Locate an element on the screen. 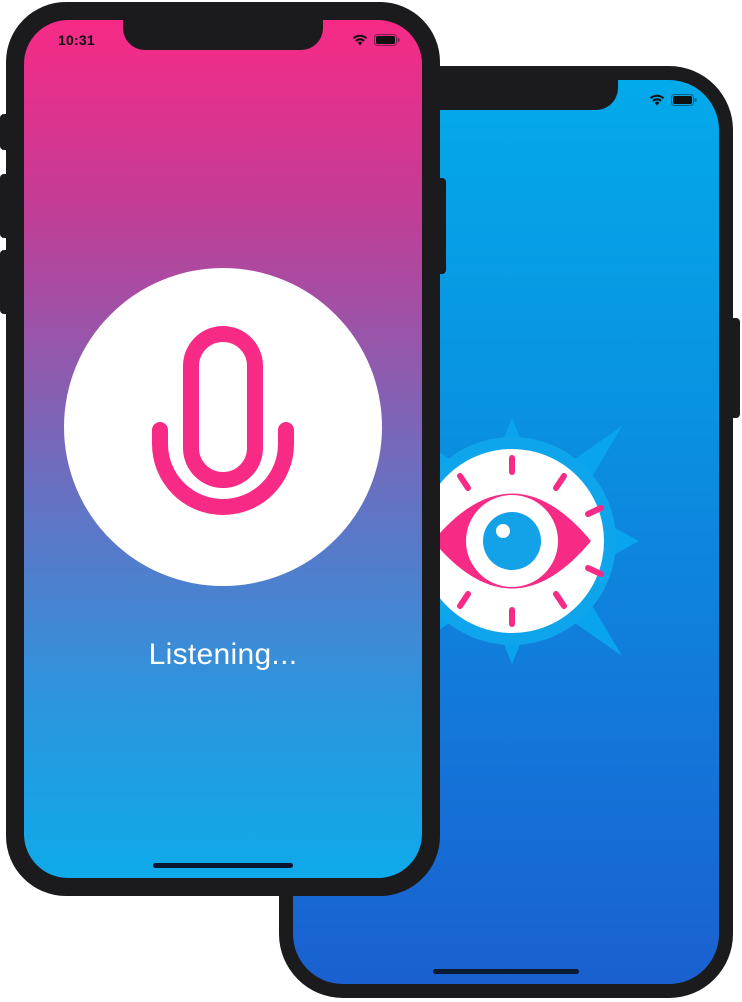  microphone-button is located at coordinates (223, 427).